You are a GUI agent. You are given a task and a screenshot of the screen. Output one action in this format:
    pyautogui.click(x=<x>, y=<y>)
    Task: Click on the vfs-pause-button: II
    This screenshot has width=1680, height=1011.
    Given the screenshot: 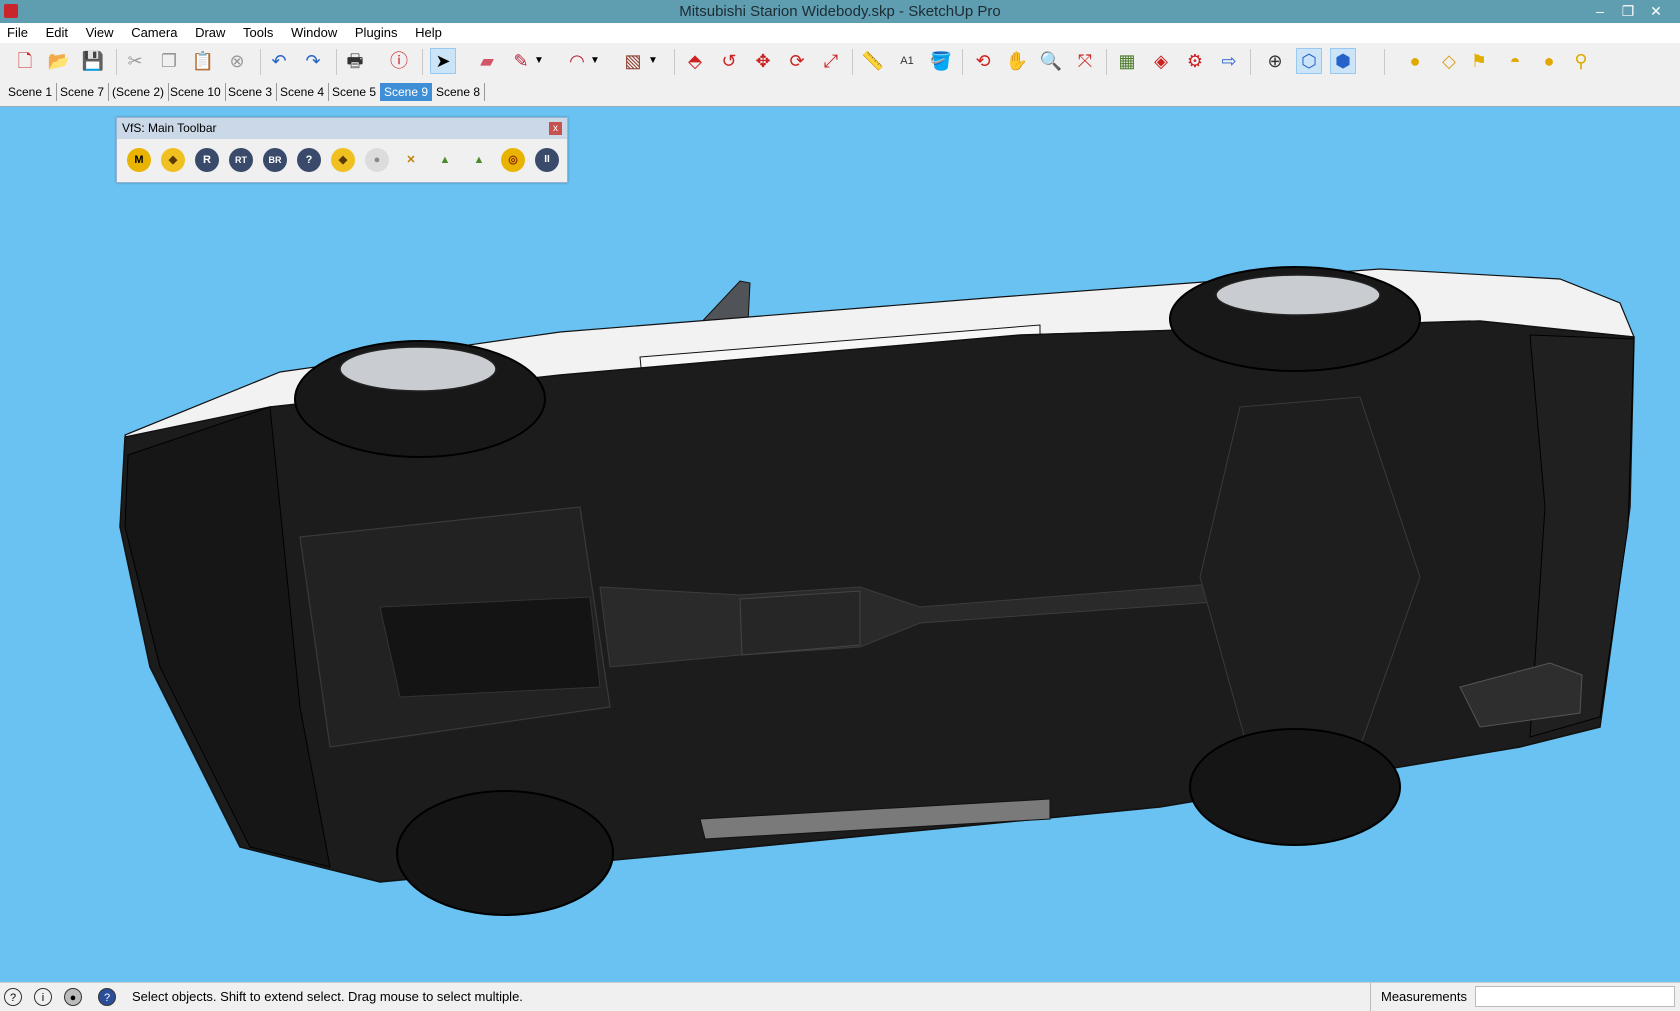 What is the action you would take?
    pyautogui.click(x=547, y=160)
    